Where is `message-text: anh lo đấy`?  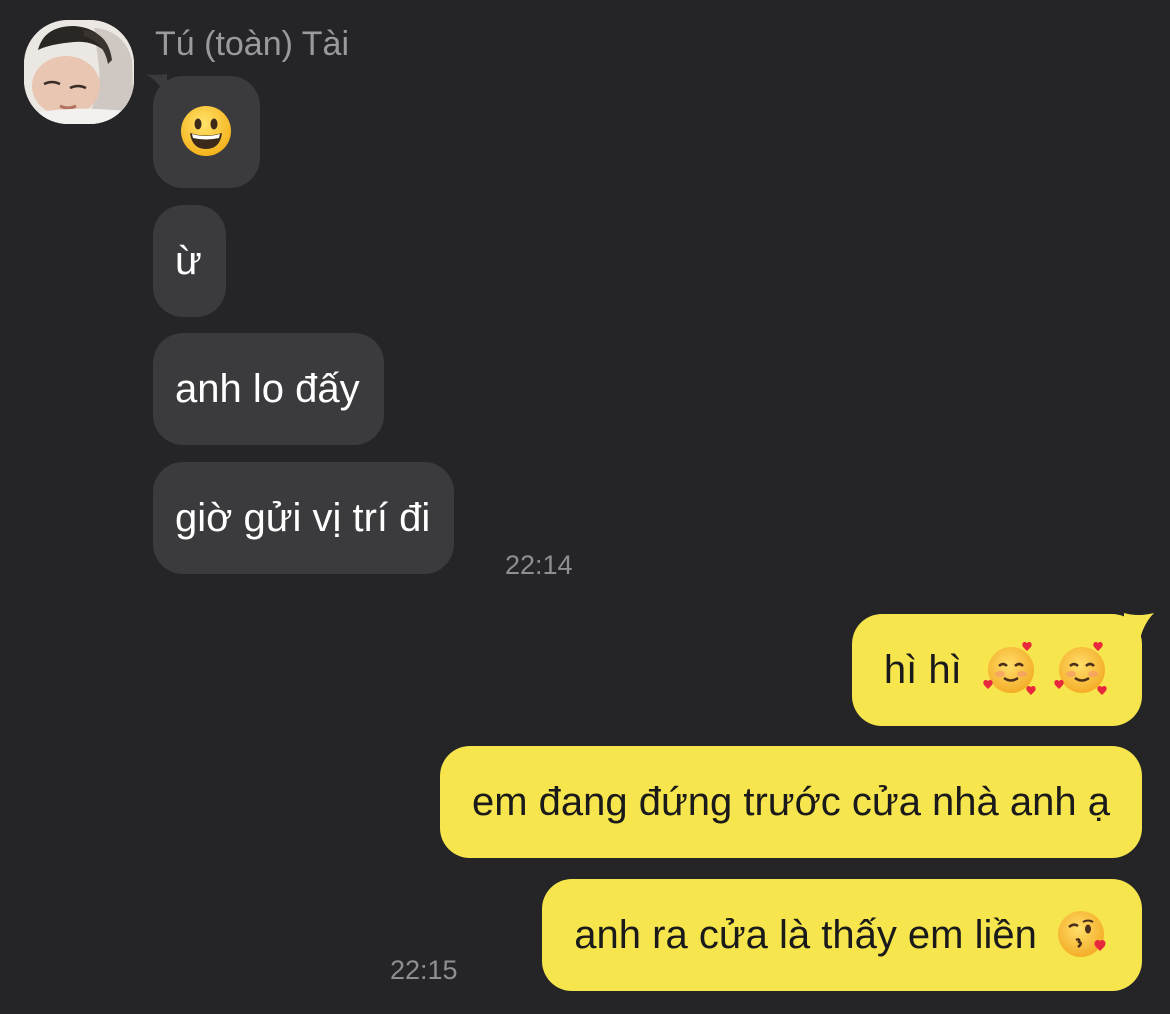
message-text: anh lo đấy is located at coordinates (267, 389).